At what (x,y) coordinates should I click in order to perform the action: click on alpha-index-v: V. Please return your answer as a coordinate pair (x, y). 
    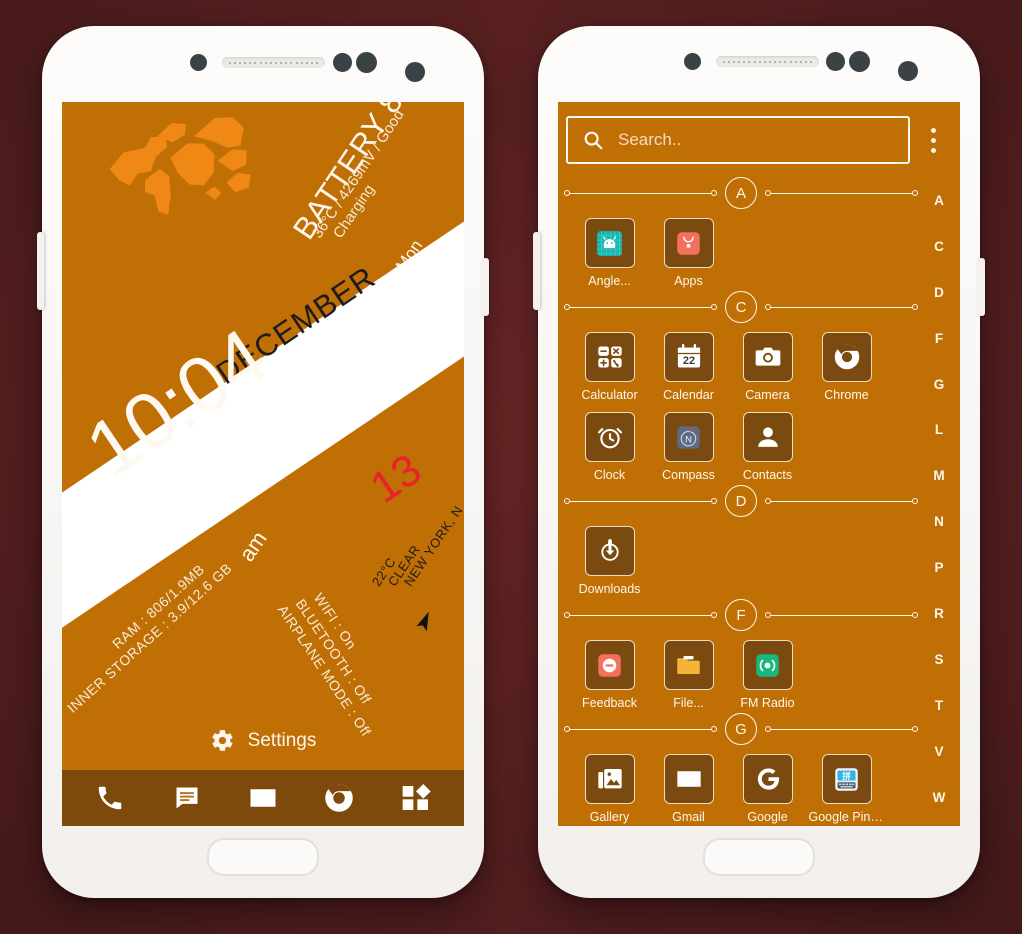
    Looking at the image, I should click on (938, 752).